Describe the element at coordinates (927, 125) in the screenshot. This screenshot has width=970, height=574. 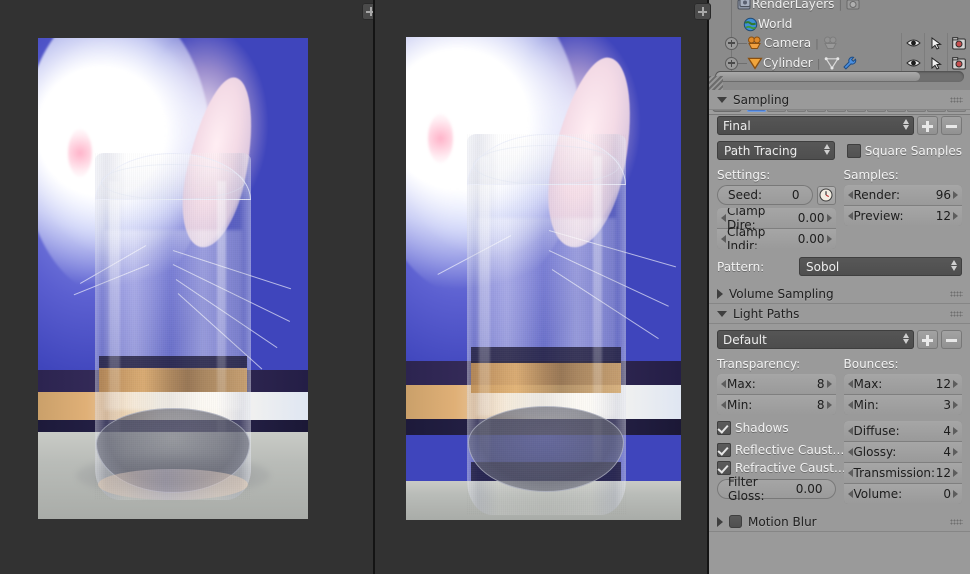
I see `sampling-preset-add-button` at that location.